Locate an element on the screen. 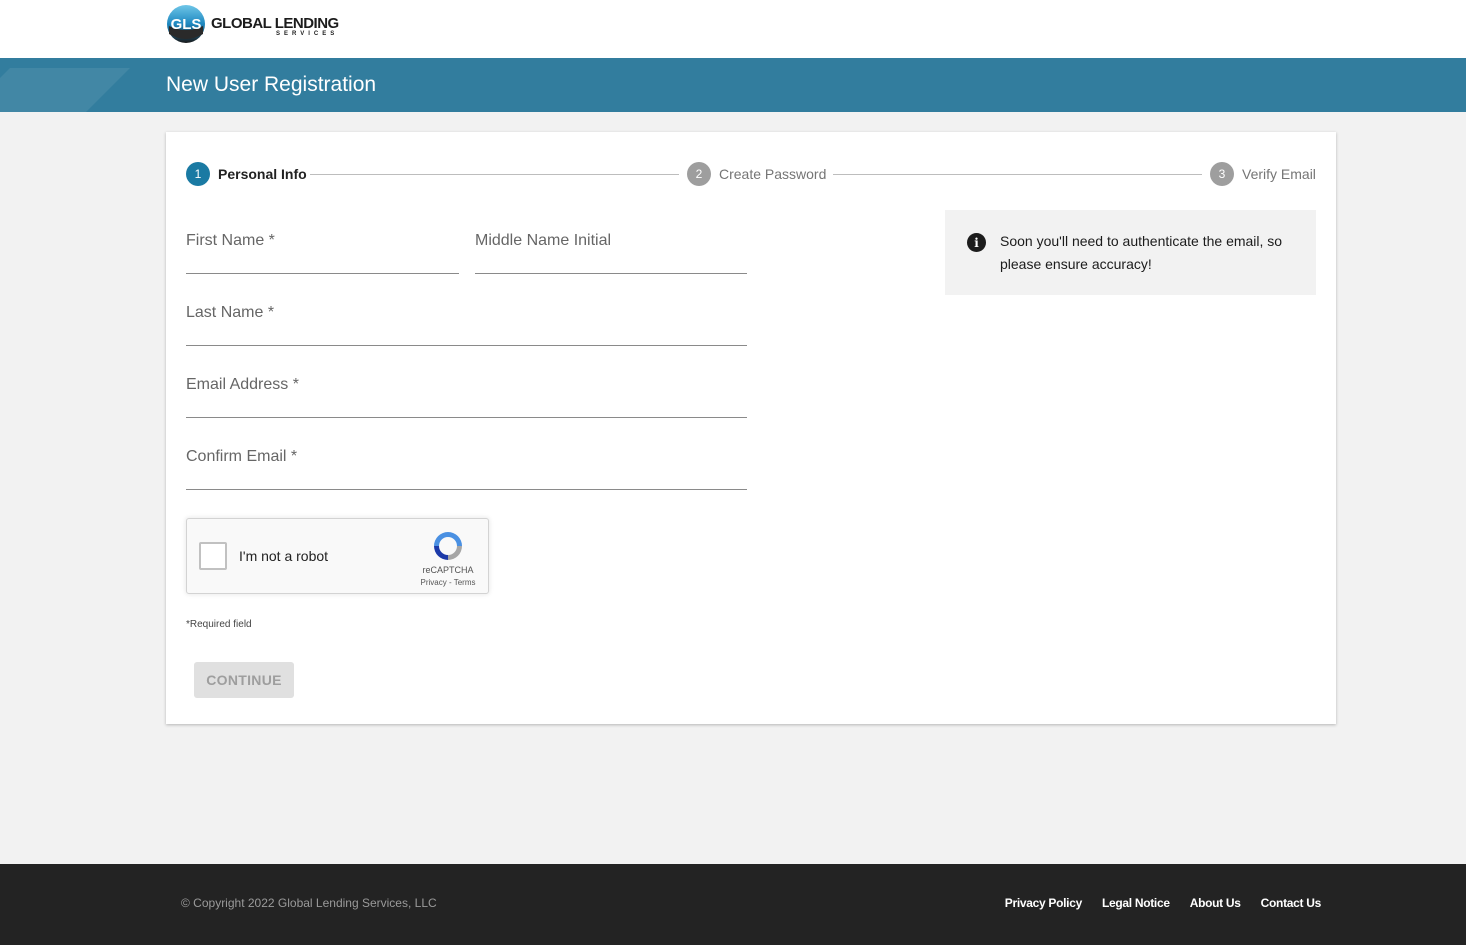  step-personal-info: 1 Personal Info is located at coordinates (246, 174).